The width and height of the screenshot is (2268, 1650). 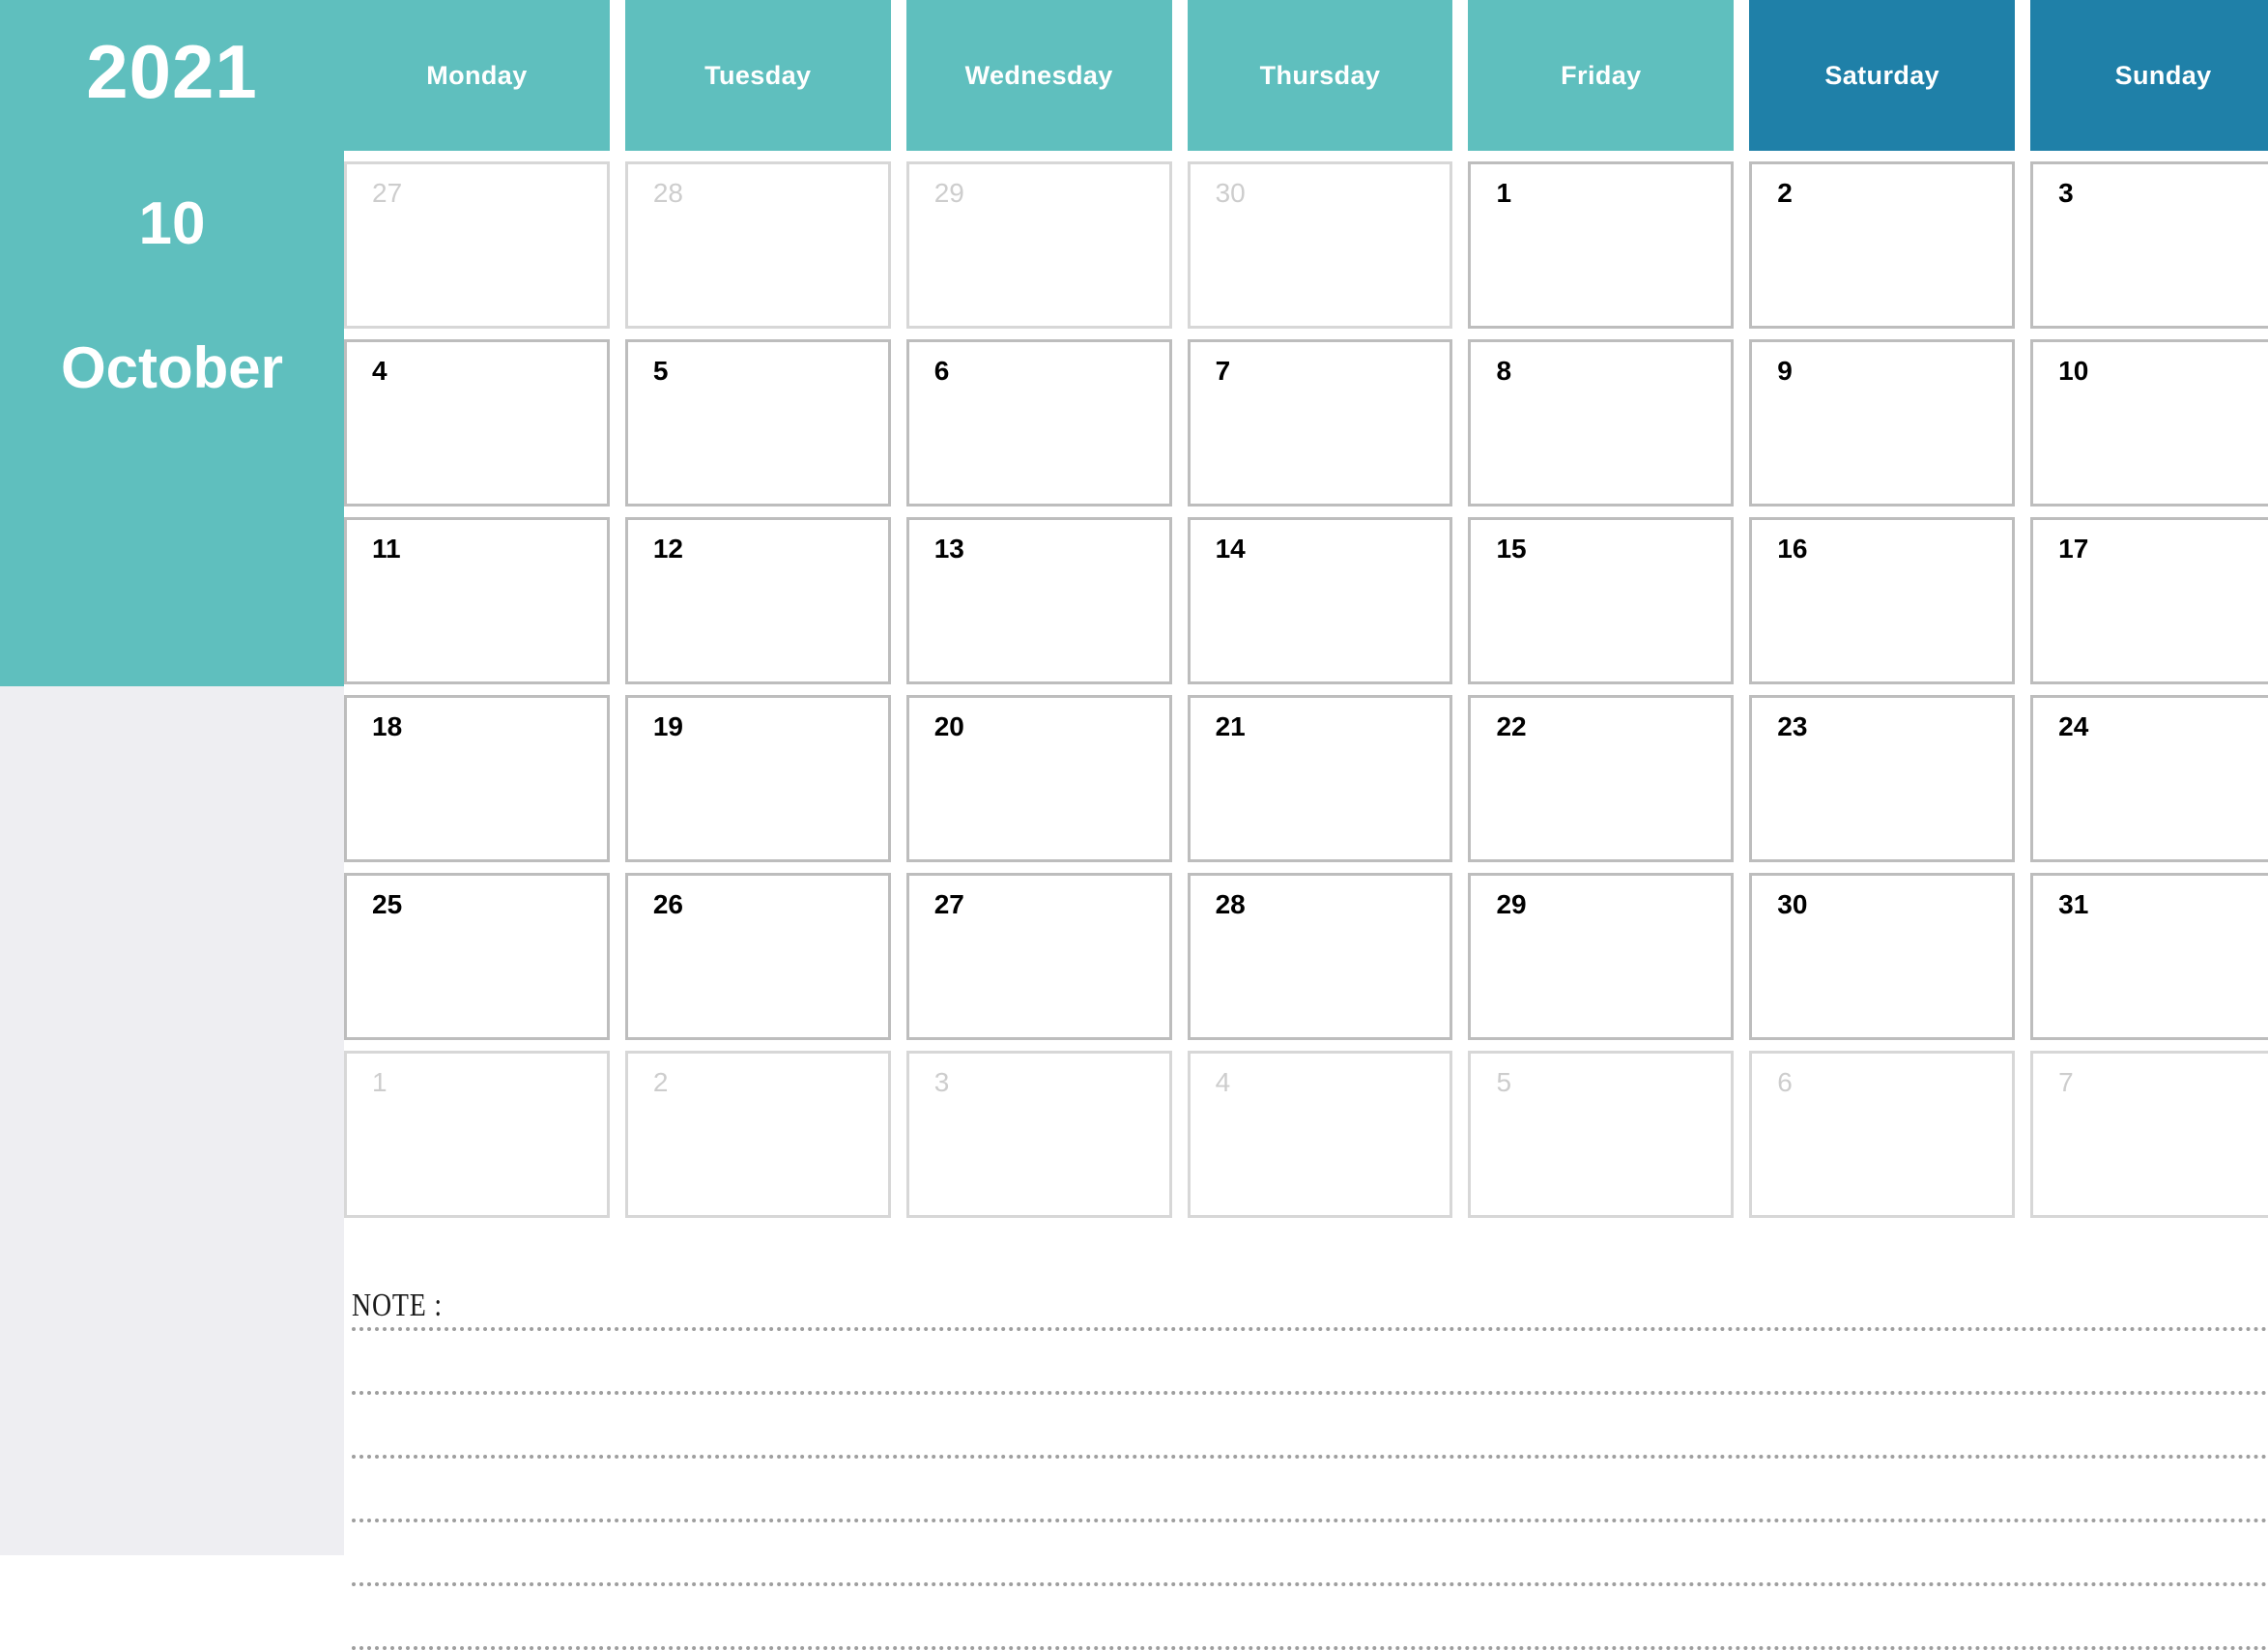 What do you see at coordinates (1792, 549) in the screenshot?
I see `day-number: 16` at bounding box center [1792, 549].